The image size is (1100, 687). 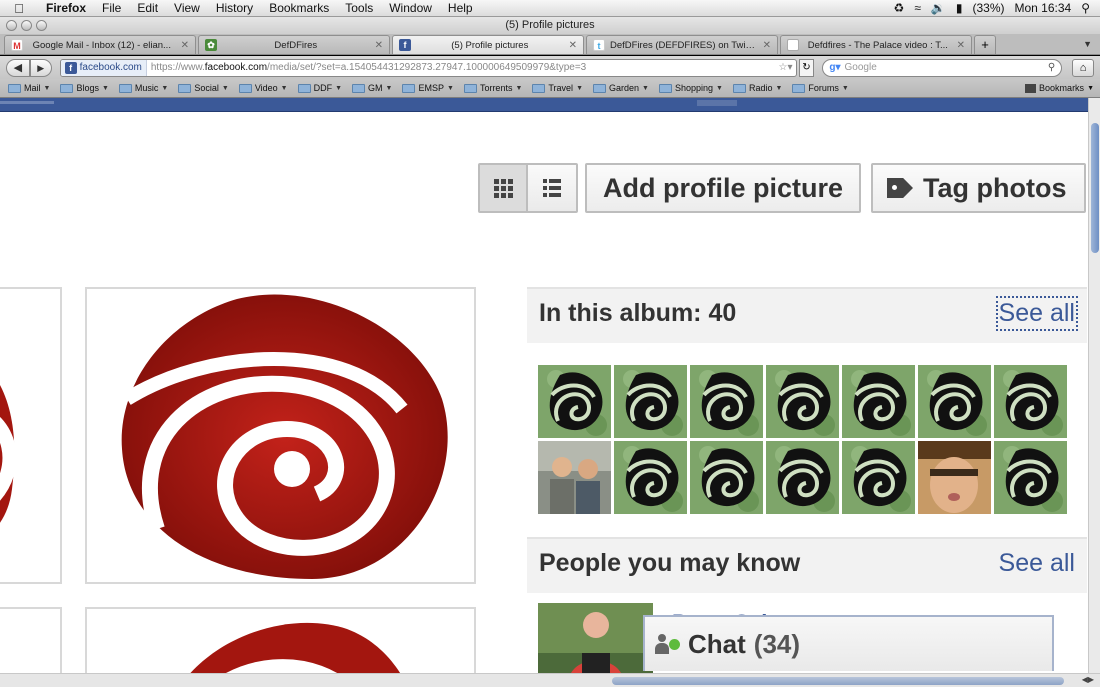 I want to click on zoom-window-button, so click(x=41, y=25).